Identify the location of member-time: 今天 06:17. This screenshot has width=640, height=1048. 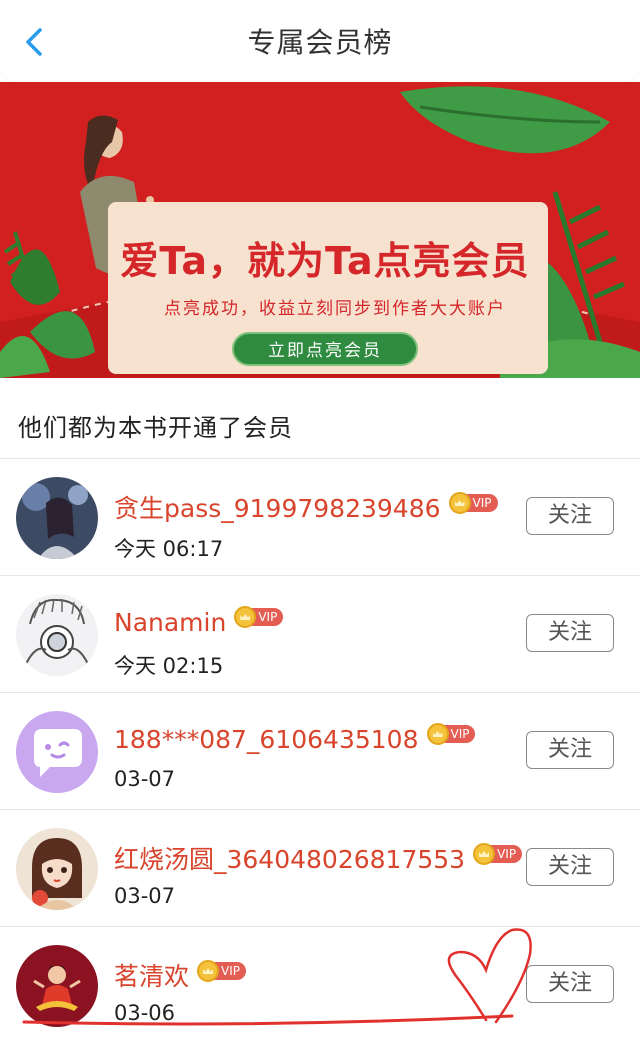
(169, 549).